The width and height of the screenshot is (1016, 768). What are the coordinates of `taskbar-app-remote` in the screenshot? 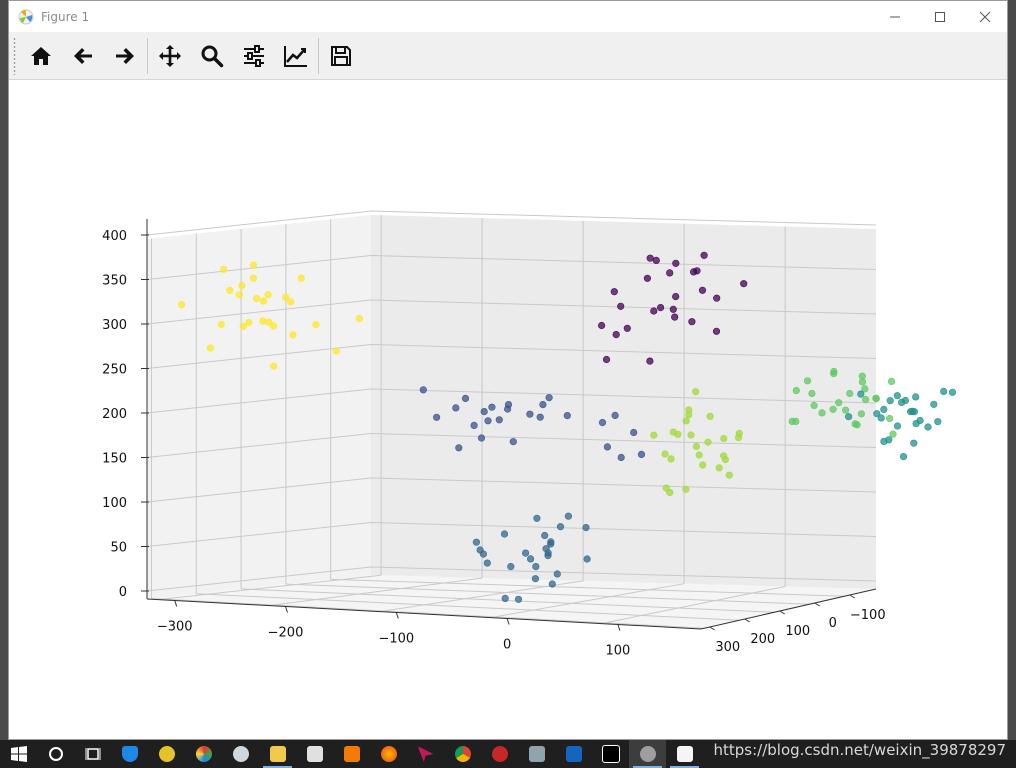 It's located at (536, 754).